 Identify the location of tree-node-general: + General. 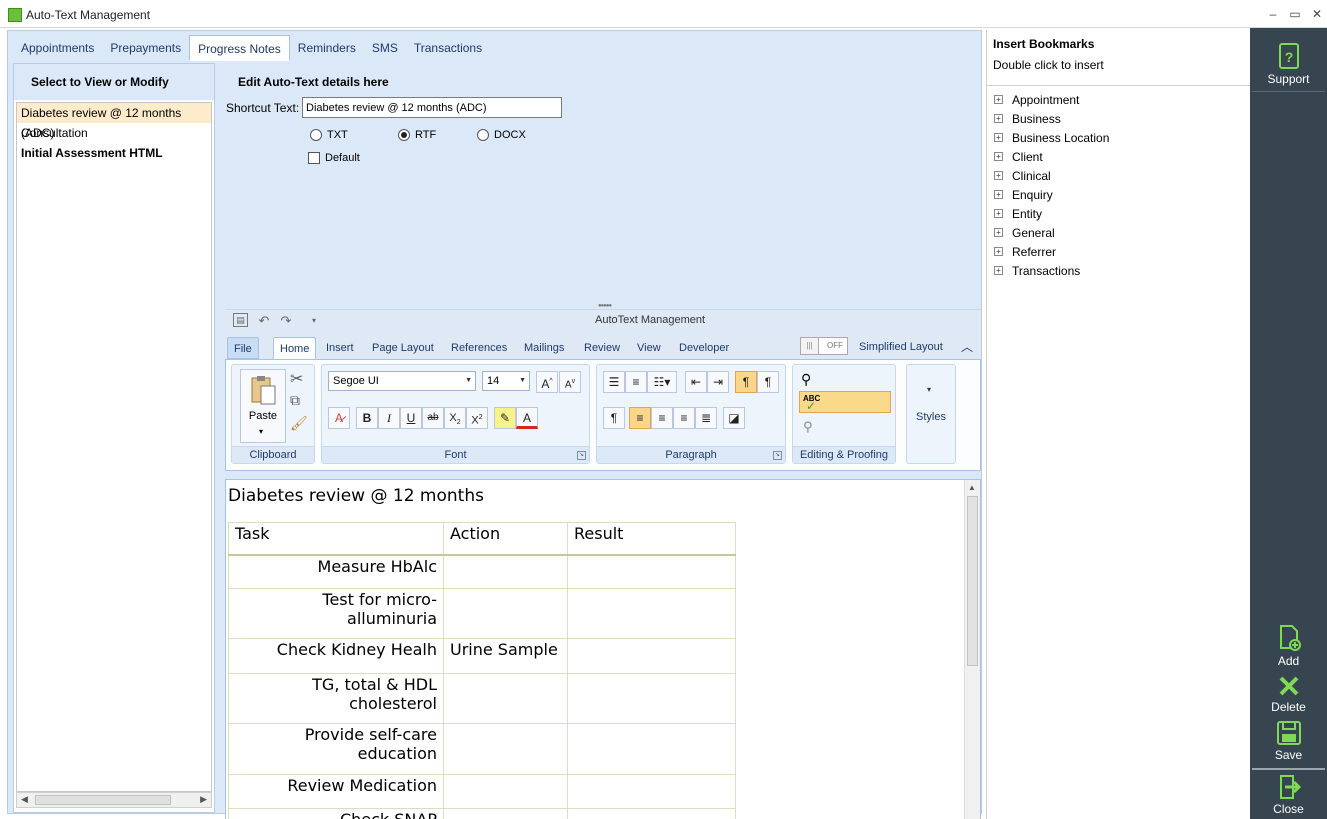
(1051, 232).